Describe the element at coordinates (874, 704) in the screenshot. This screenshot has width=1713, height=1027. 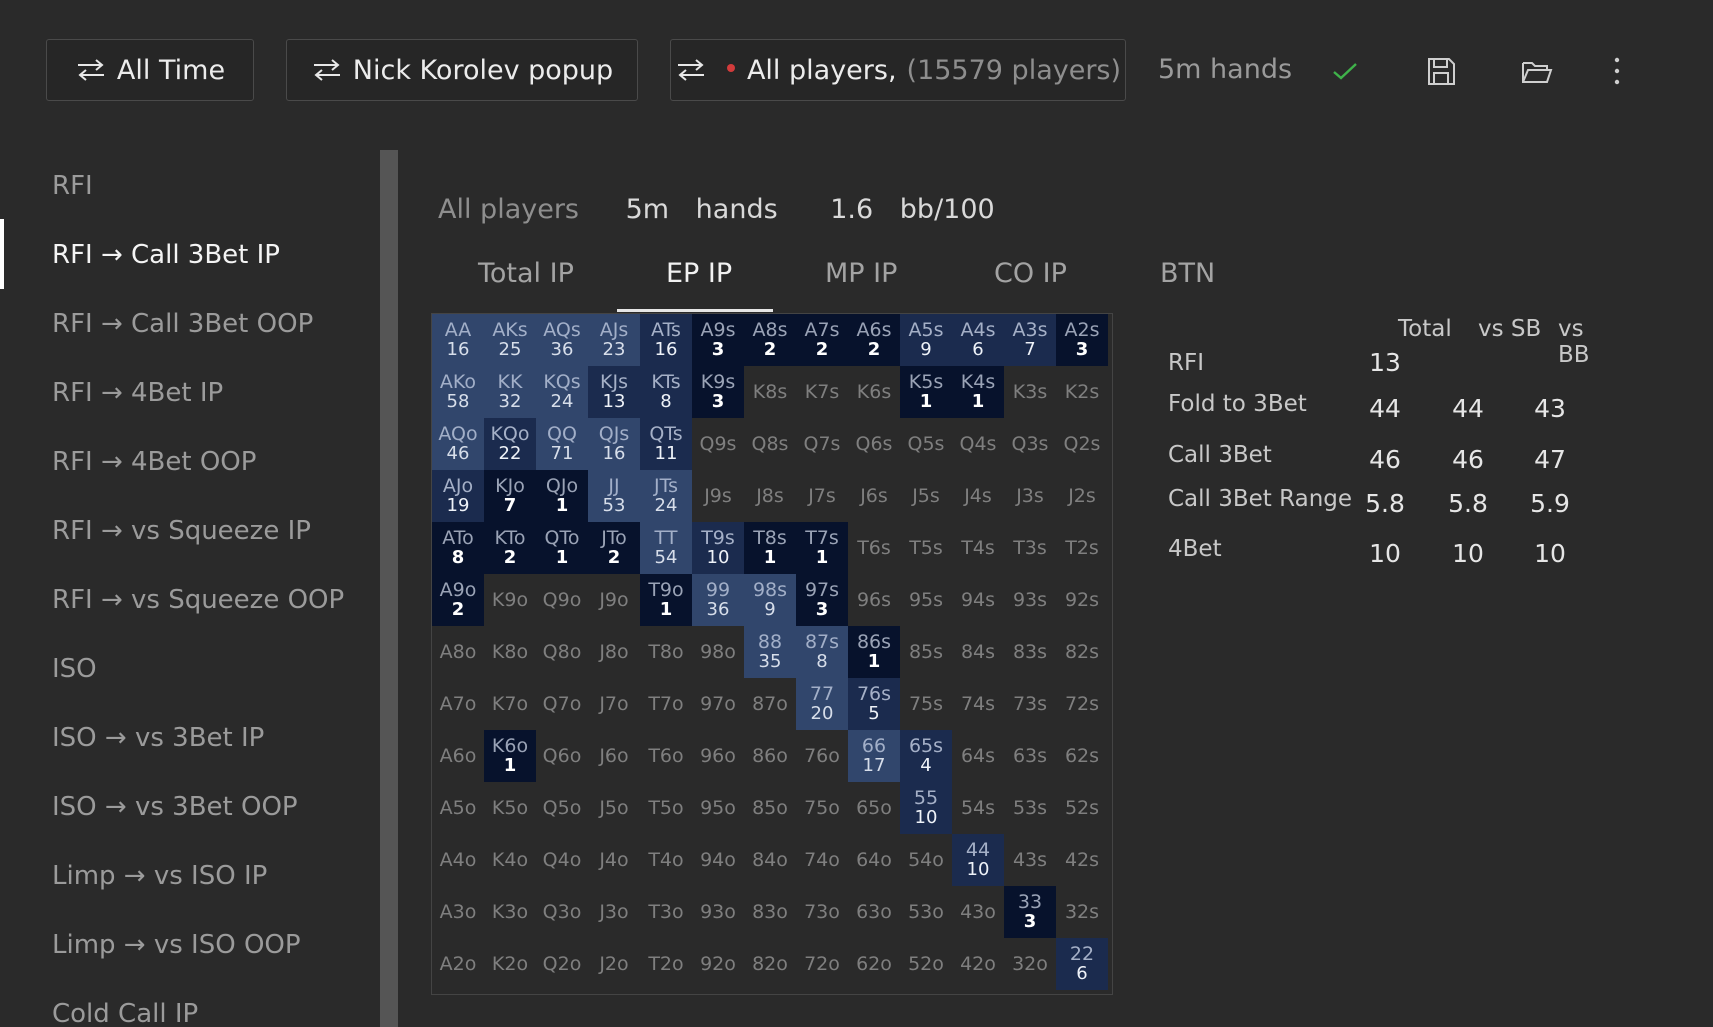
I see `hand-cell: 76s 5` at that location.